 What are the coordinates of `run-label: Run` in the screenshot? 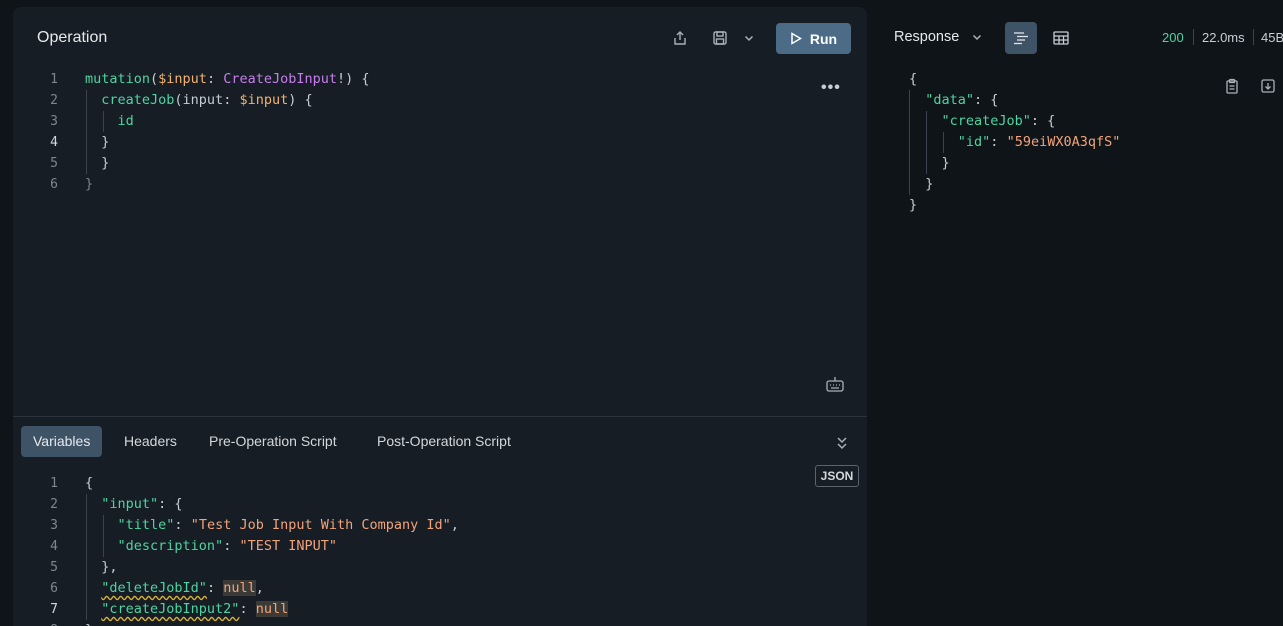 It's located at (823, 38).